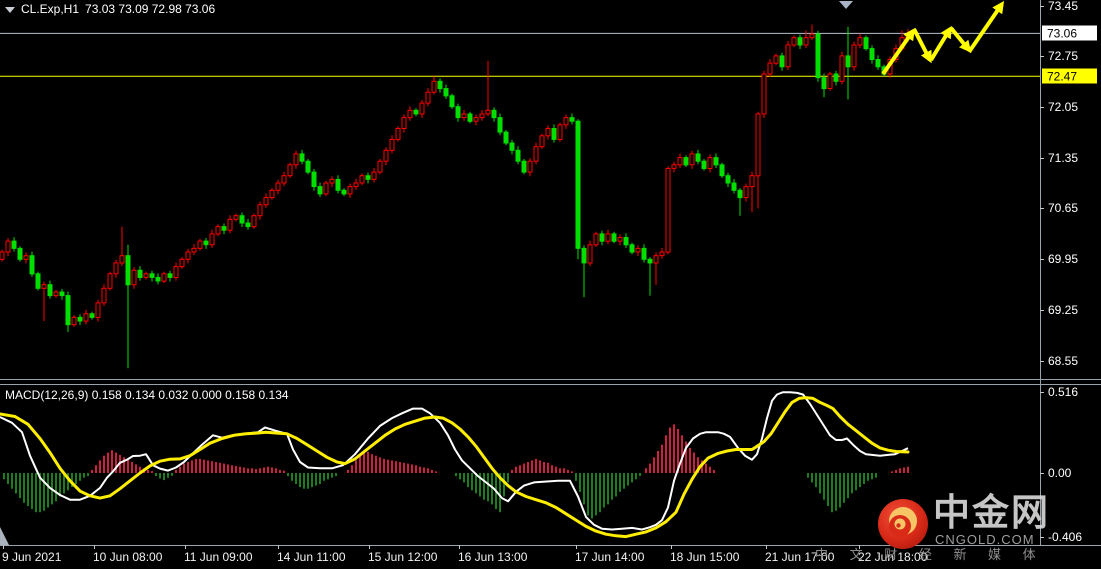 Image resolution: width=1101 pixels, height=569 pixels. I want to click on symbol-dropdown-icon, so click(10, 10).